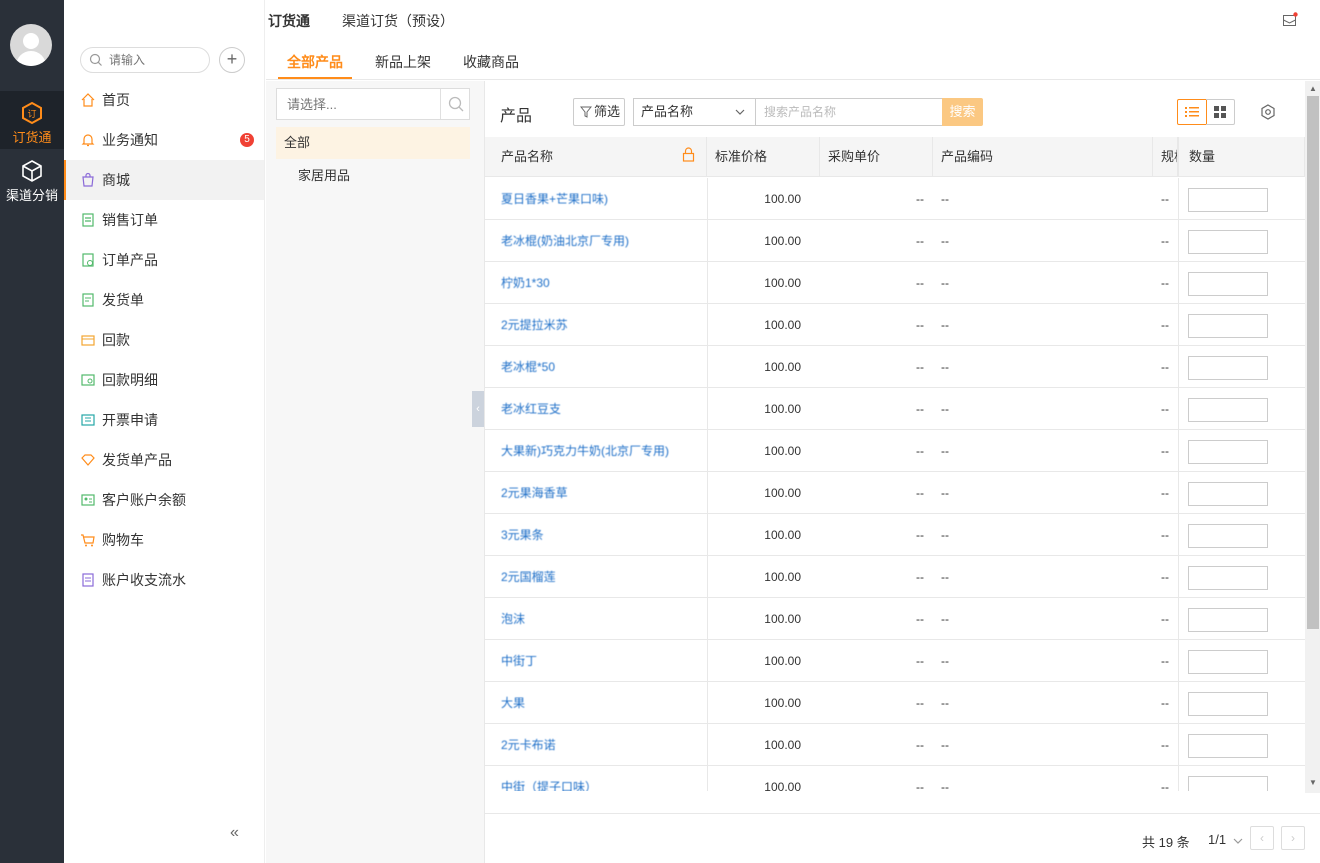 Image resolution: width=1320 pixels, height=863 pixels. What do you see at coordinates (164, 140) in the screenshot?
I see `sidebar-item-bell: 业务通知 5` at bounding box center [164, 140].